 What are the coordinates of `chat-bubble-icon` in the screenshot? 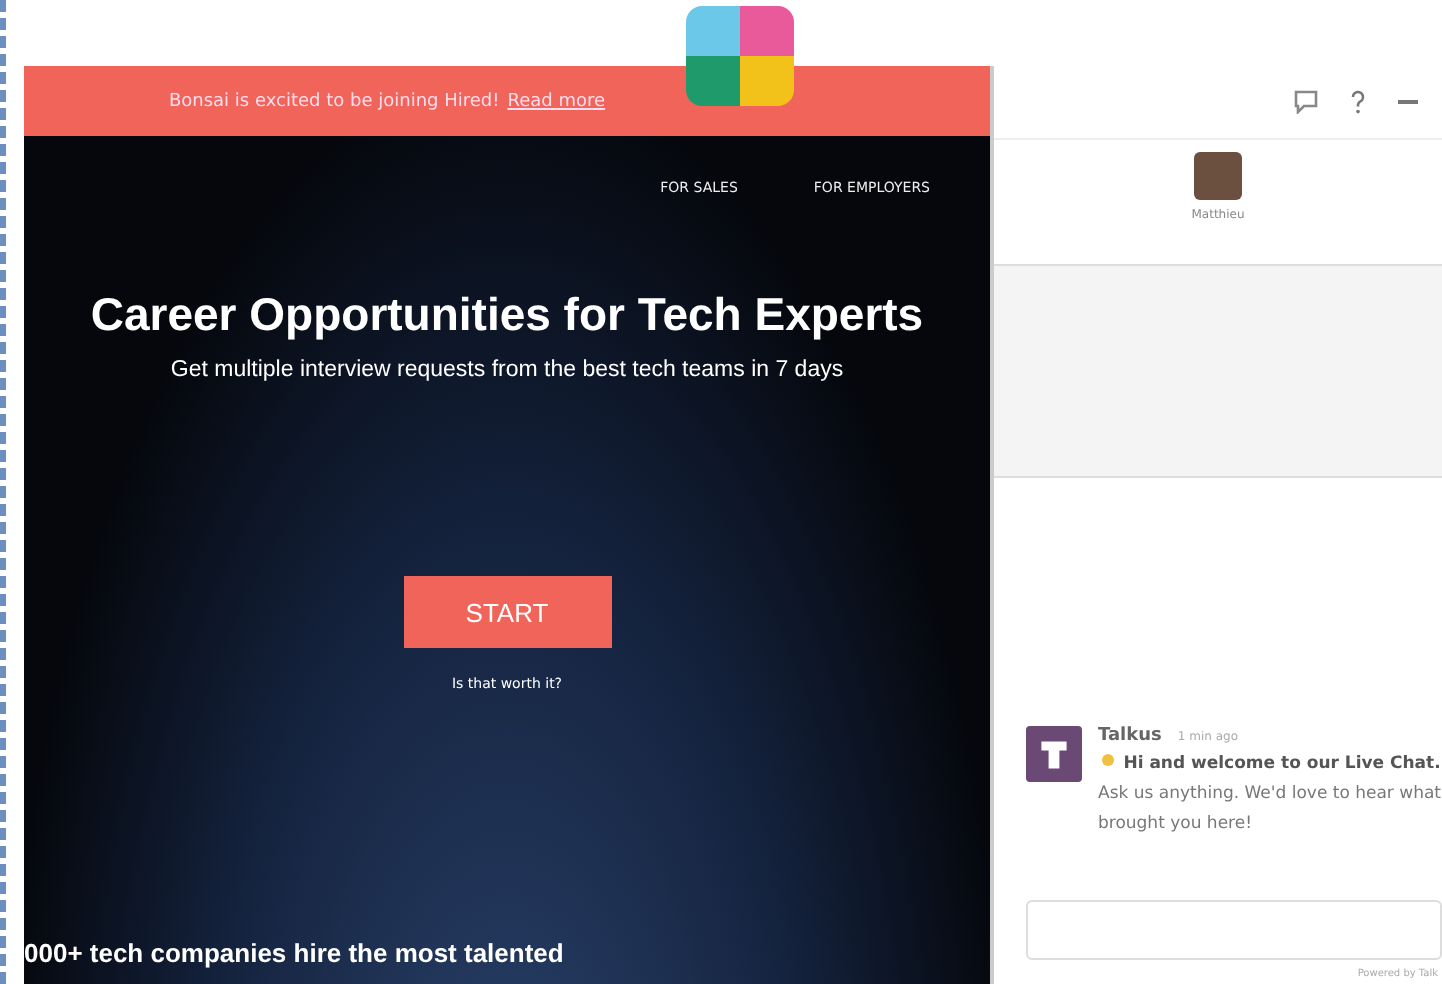 It's located at (1306, 102).